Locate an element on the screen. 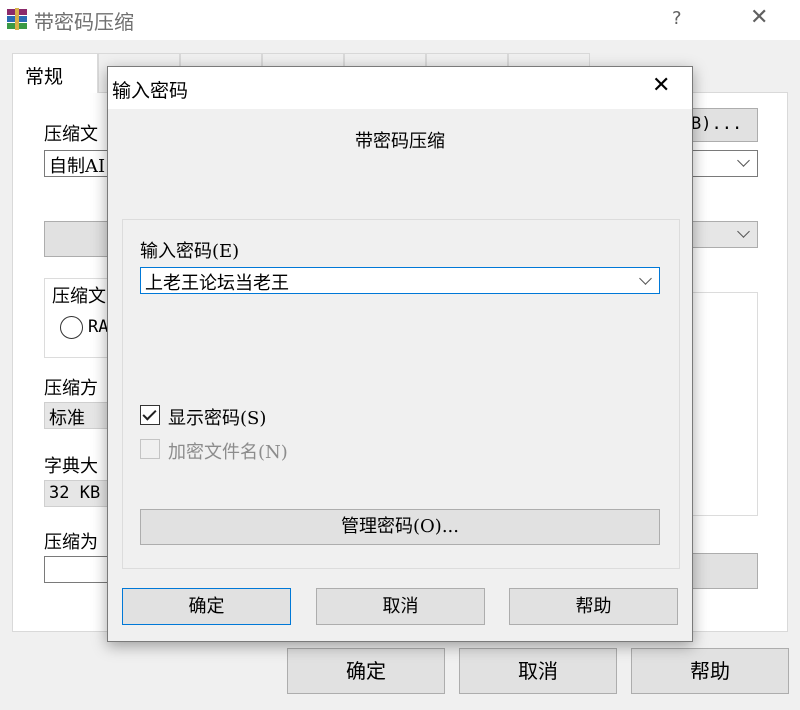 This screenshot has height=710, width=800. dialog-help-button: 帮助 is located at coordinates (593, 606).